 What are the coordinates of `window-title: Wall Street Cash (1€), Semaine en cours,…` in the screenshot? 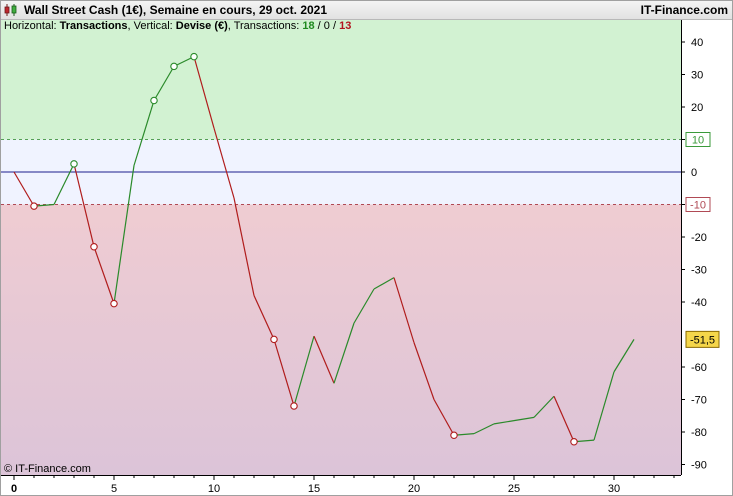 It's located at (176, 10).